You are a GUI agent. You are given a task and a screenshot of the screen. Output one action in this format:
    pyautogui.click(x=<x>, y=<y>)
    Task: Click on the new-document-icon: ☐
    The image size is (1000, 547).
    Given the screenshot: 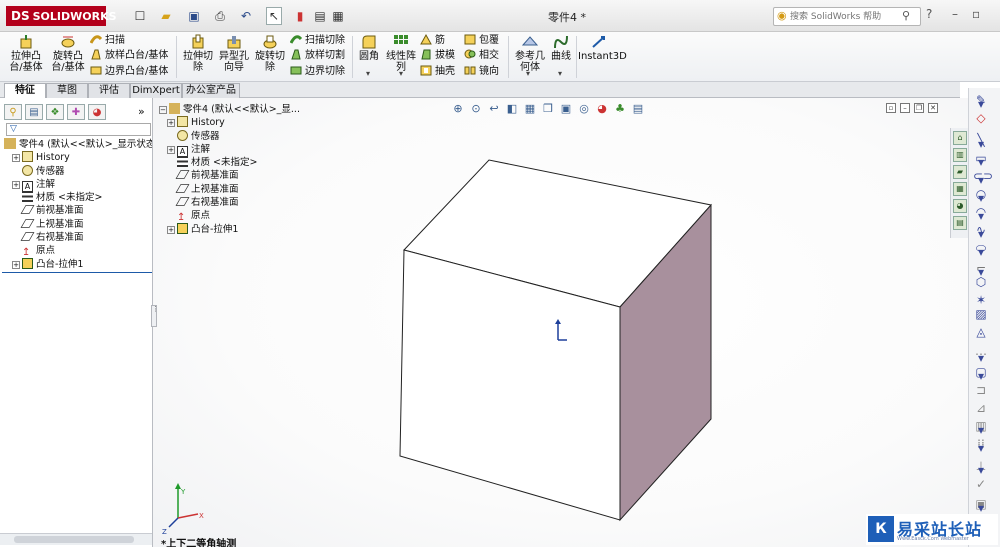 What is the action you would take?
    pyautogui.click(x=140, y=16)
    